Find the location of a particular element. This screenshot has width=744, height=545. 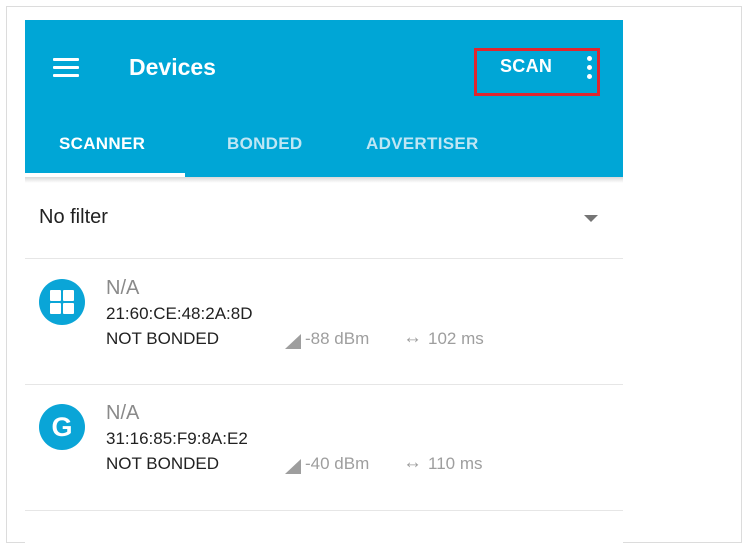

device-avatar: G is located at coordinates (62, 427).